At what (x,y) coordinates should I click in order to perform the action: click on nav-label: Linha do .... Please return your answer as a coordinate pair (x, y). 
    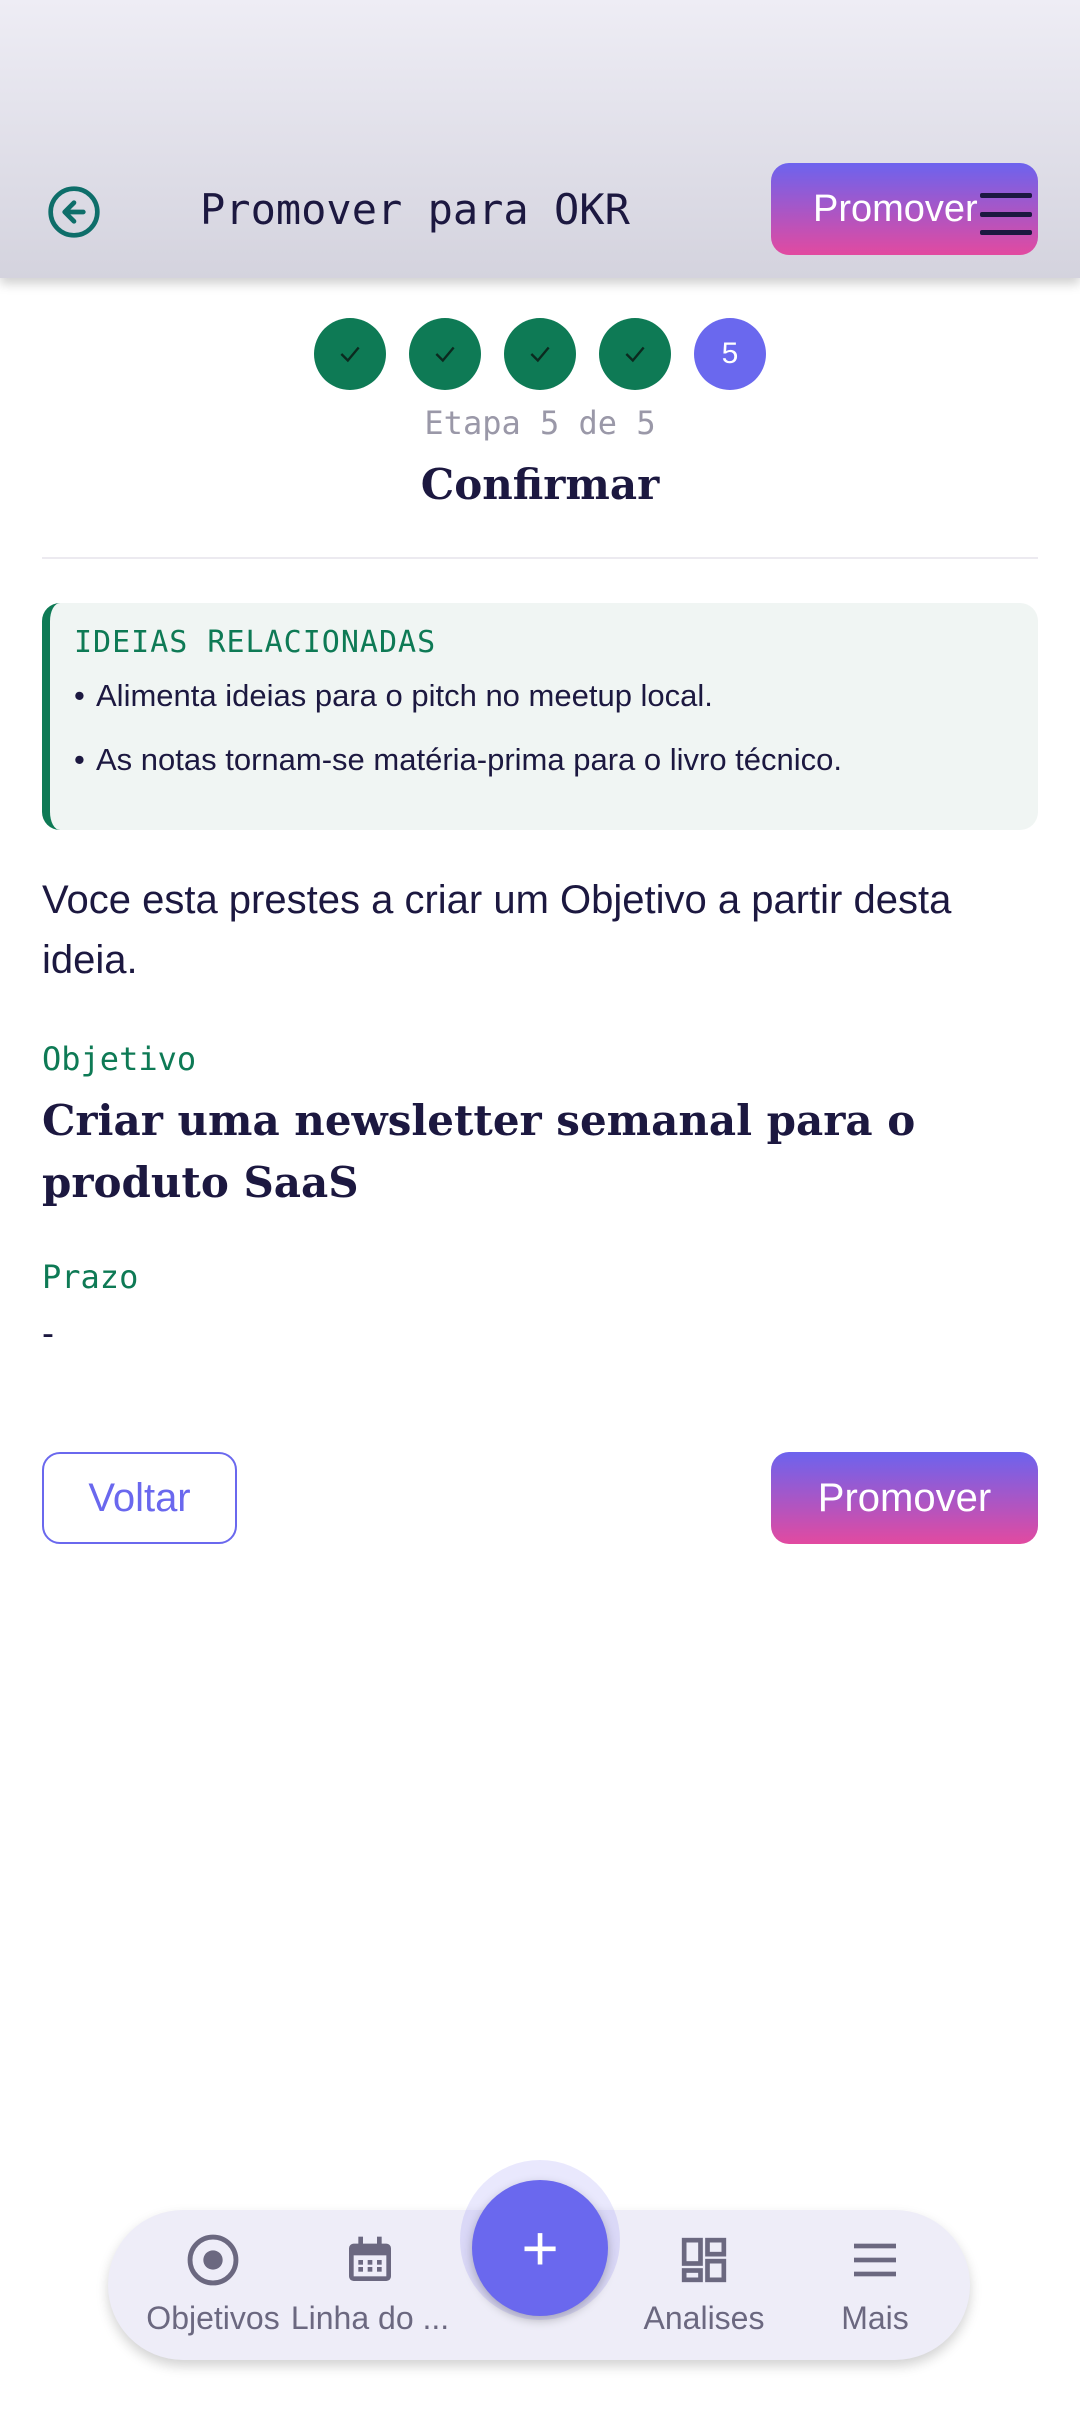
    Looking at the image, I should click on (370, 2318).